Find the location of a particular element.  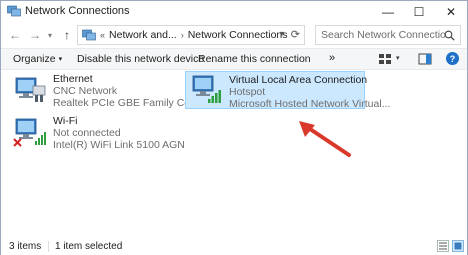

search-input is located at coordinates (383, 35).